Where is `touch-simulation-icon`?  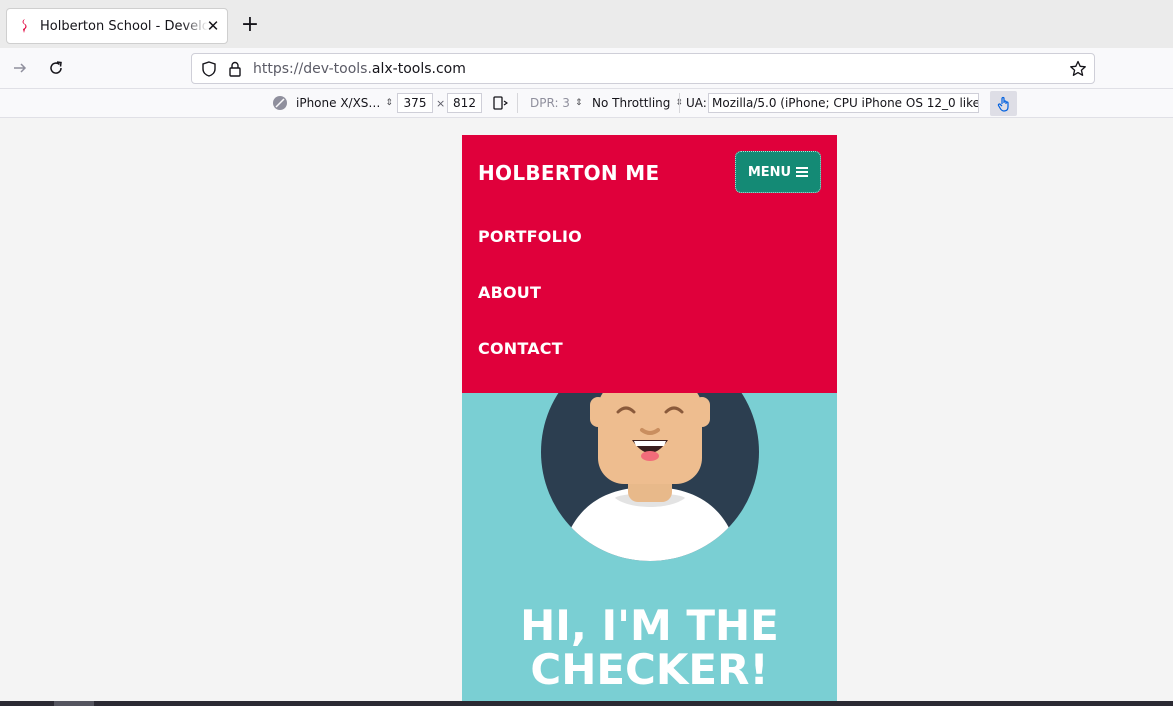
touch-simulation-icon is located at coordinates (1003, 103).